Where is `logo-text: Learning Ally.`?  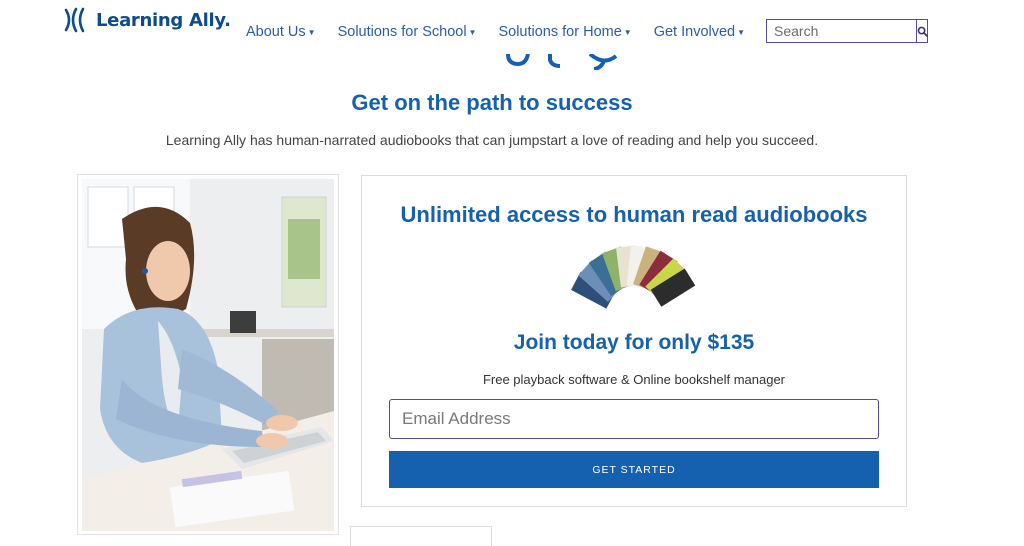
logo-text: Learning Ally. is located at coordinates (163, 20).